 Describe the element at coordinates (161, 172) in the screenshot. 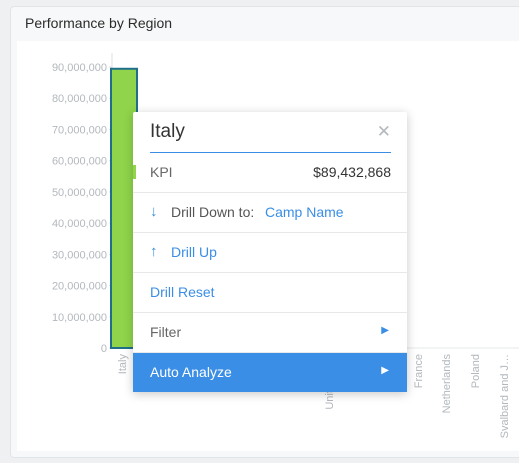

I see `kpi-label: KPI` at that location.